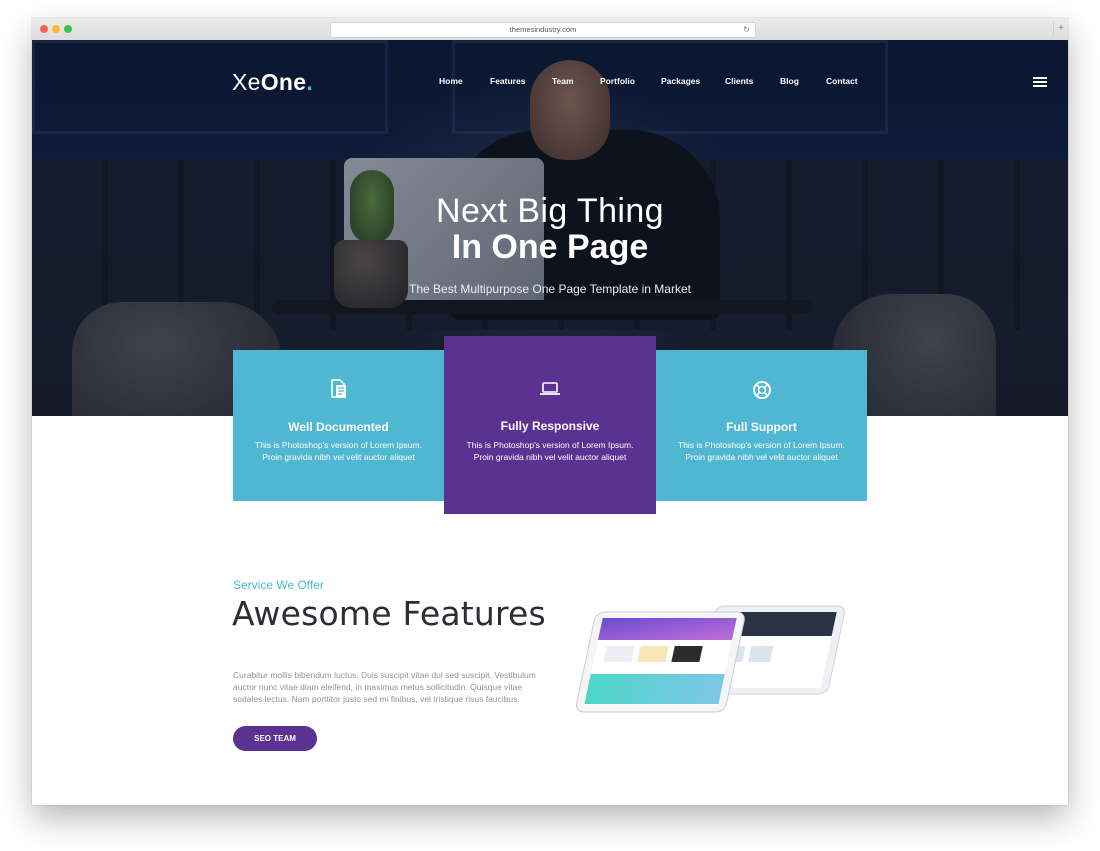  I want to click on nav-item-team: Team, so click(563, 81).